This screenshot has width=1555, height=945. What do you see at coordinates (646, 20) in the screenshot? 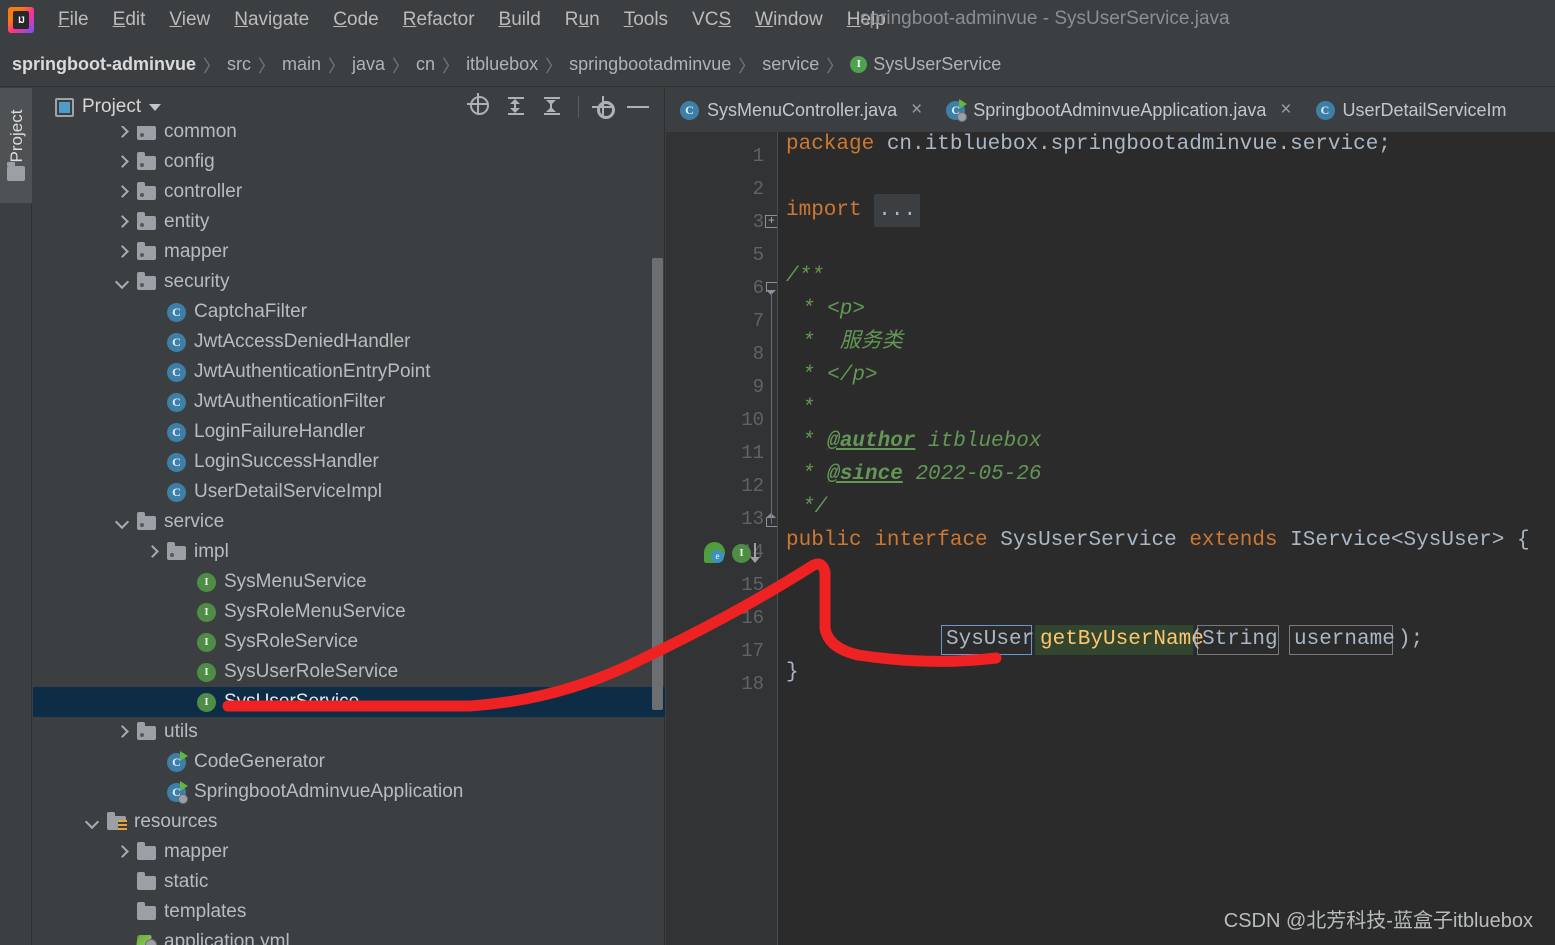
I see `menu-item-tools: Tools` at bounding box center [646, 20].